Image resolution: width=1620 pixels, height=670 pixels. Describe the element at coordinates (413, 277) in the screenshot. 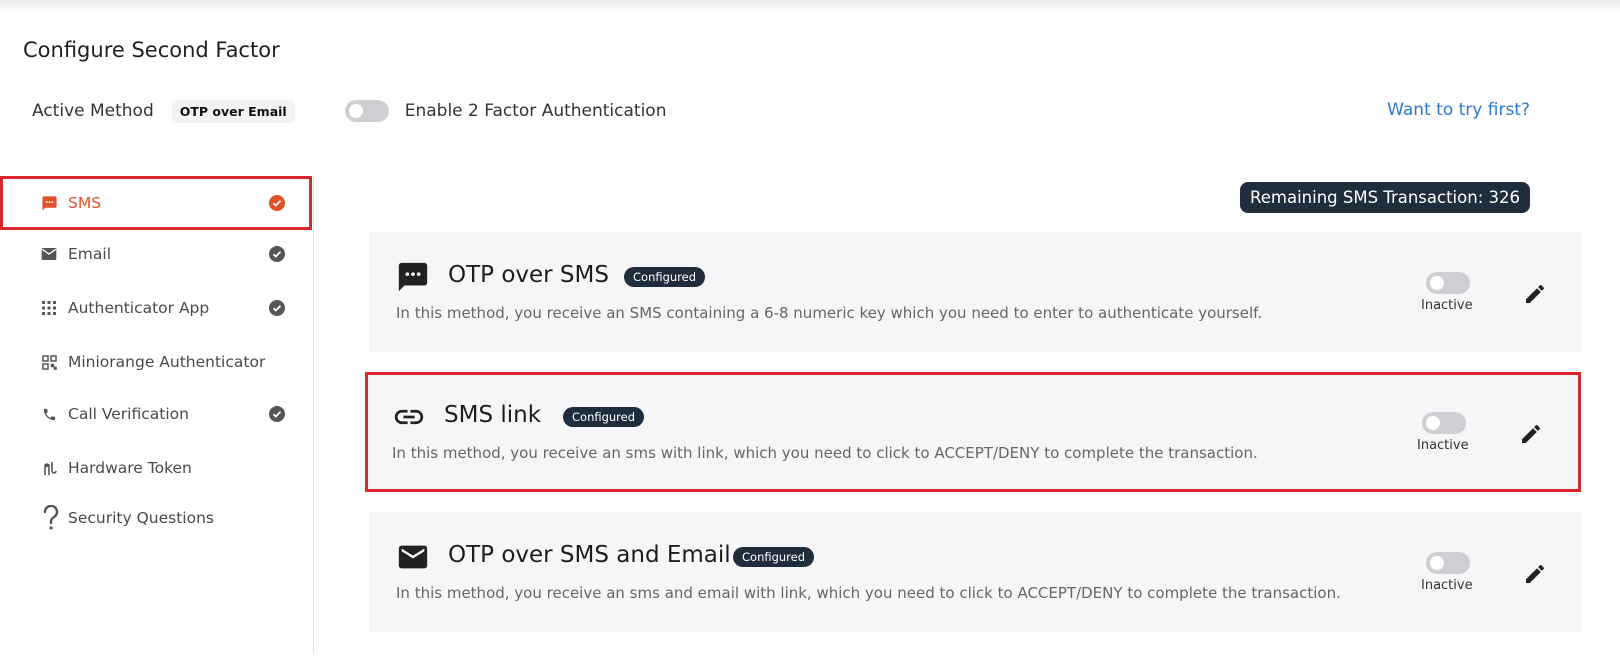

I see `sms-dots-icon` at that location.